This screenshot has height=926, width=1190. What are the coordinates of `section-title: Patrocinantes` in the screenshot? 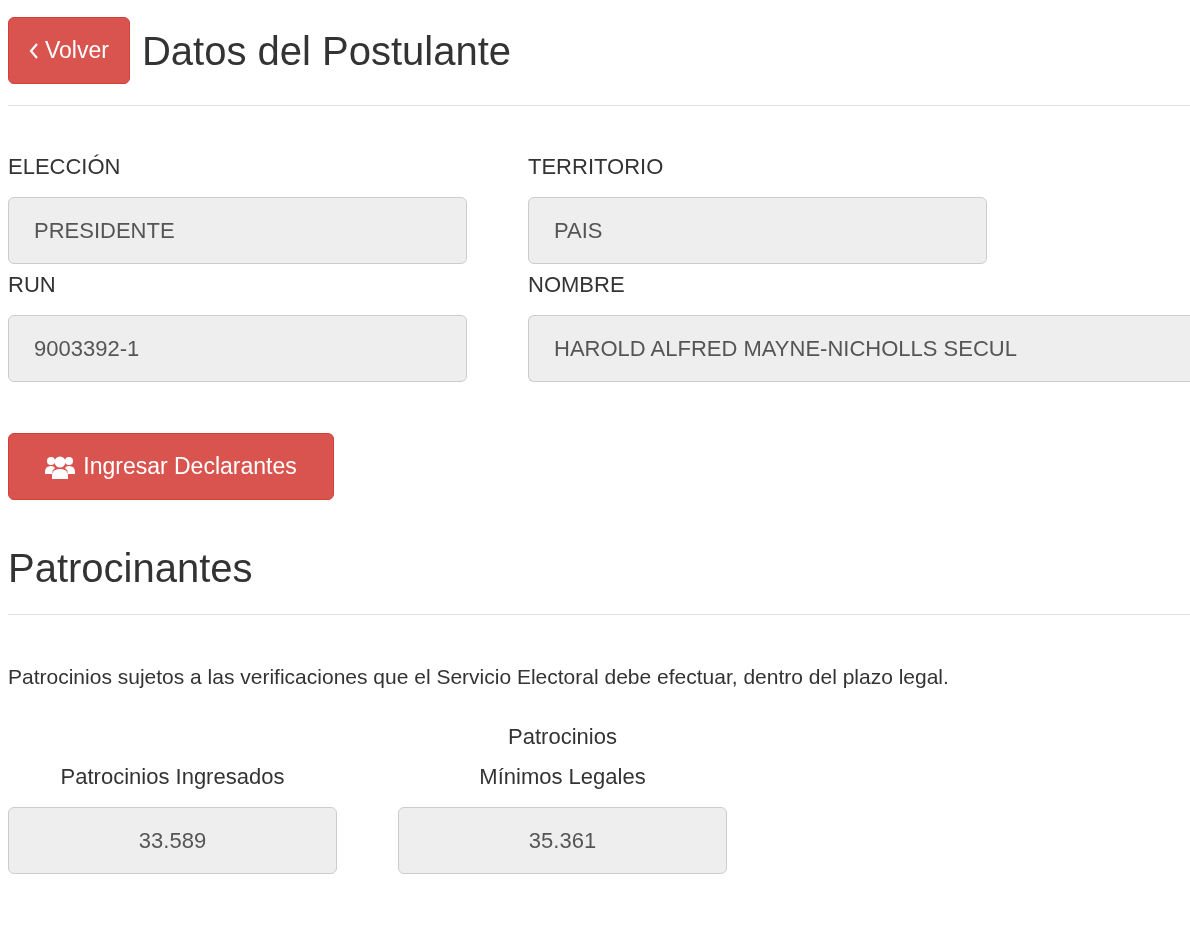 It's located at (131, 568).